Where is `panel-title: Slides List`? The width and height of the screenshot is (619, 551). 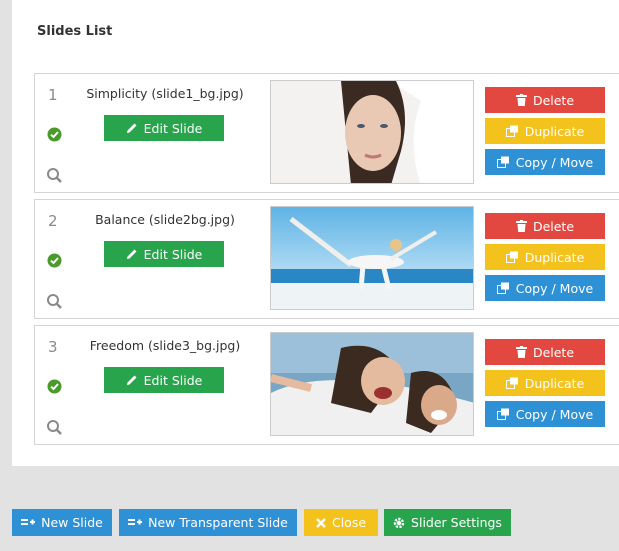 panel-title: Slides List is located at coordinates (75, 31).